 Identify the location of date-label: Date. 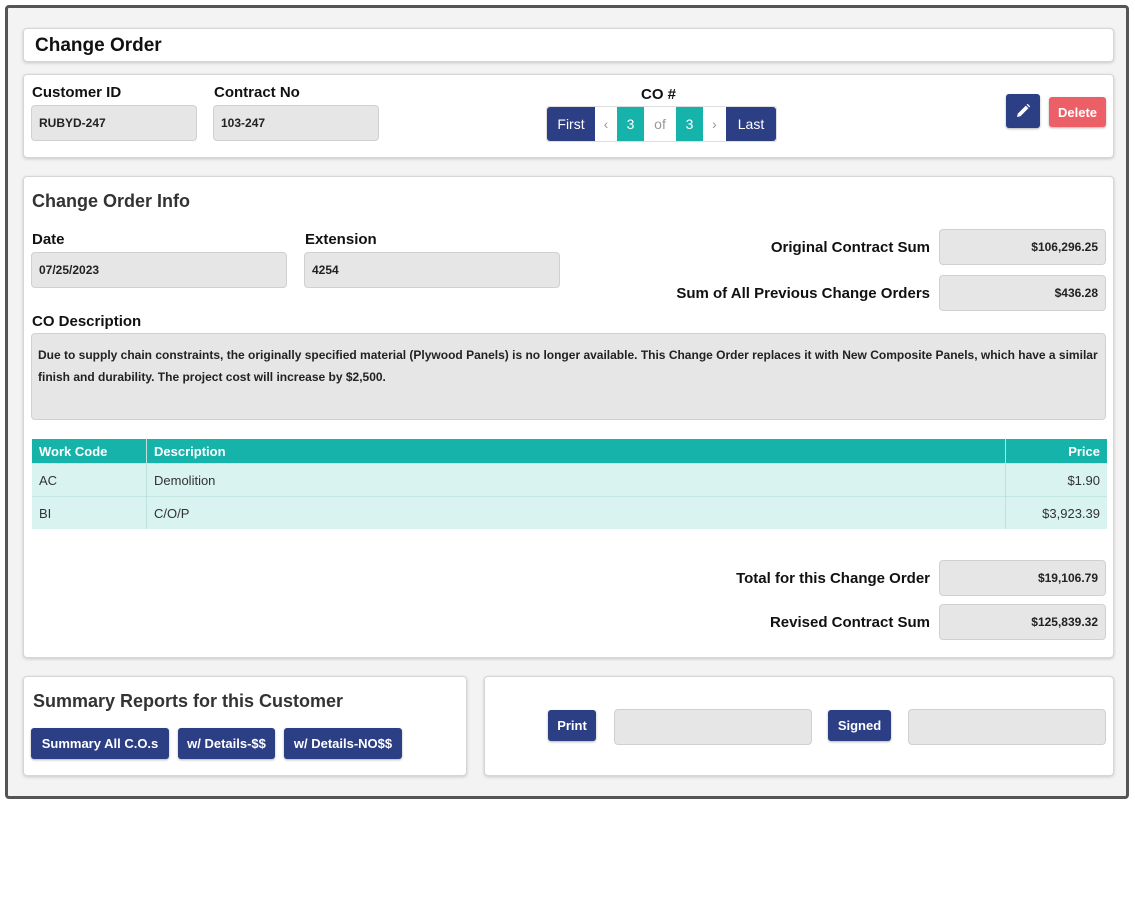
(48, 239).